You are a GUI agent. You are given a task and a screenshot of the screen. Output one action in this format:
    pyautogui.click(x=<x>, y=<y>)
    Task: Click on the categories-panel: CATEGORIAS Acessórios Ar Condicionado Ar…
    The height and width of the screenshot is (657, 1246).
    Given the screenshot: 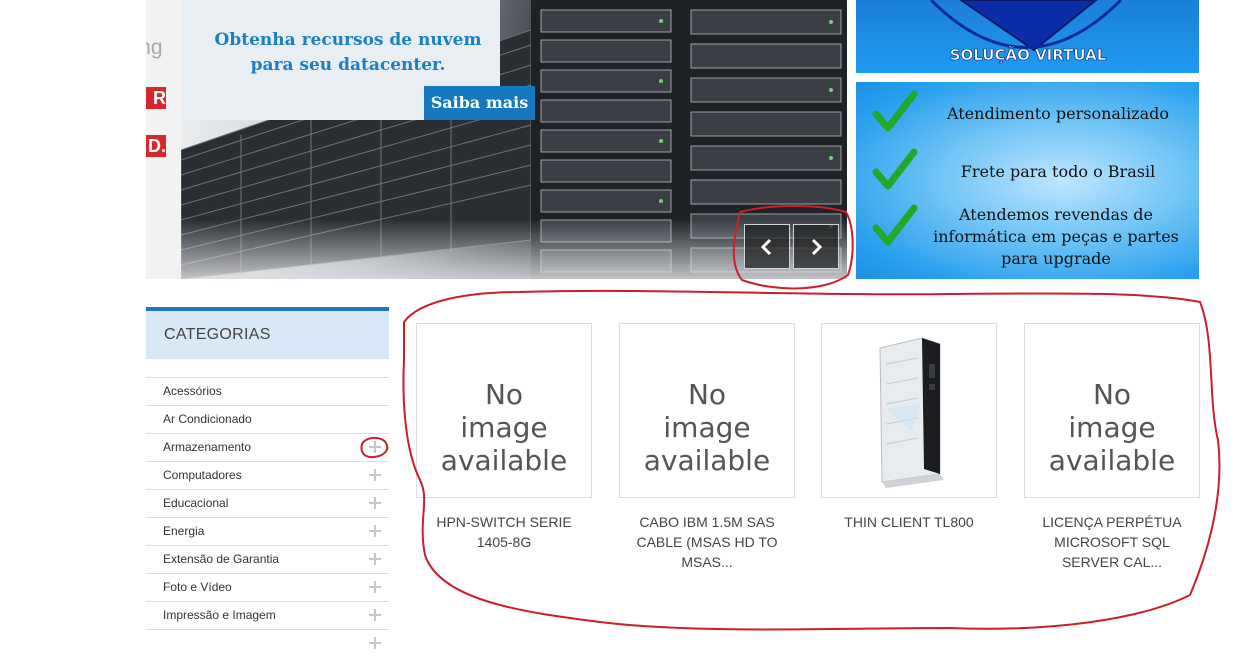 What is the action you would take?
    pyautogui.click(x=267, y=482)
    